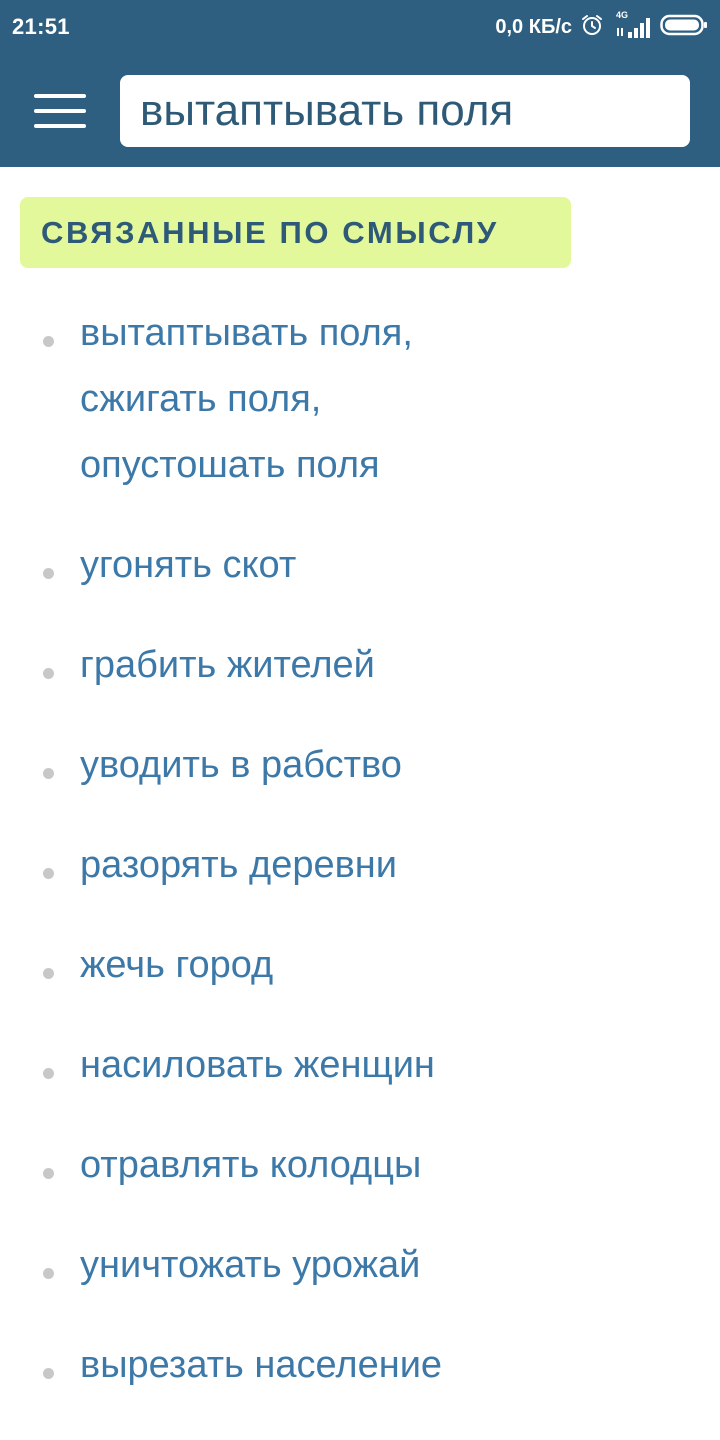 The image size is (720, 1440). Describe the element at coordinates (400, 765) in the screenshot. I see `result-link: уводить в рабство` at that location.